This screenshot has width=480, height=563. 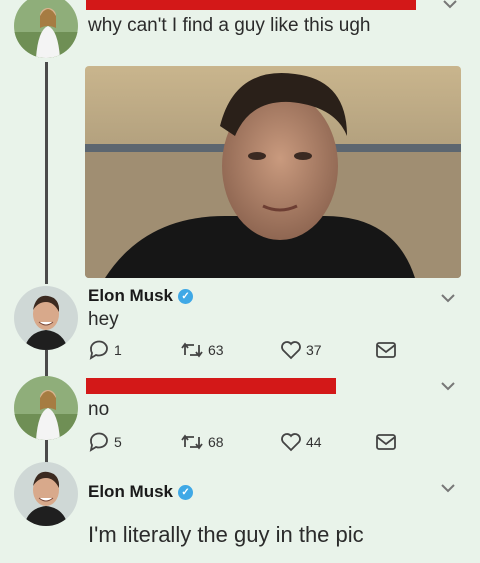 I want to click on tweet-text: hey, so click(x=103, y=319).